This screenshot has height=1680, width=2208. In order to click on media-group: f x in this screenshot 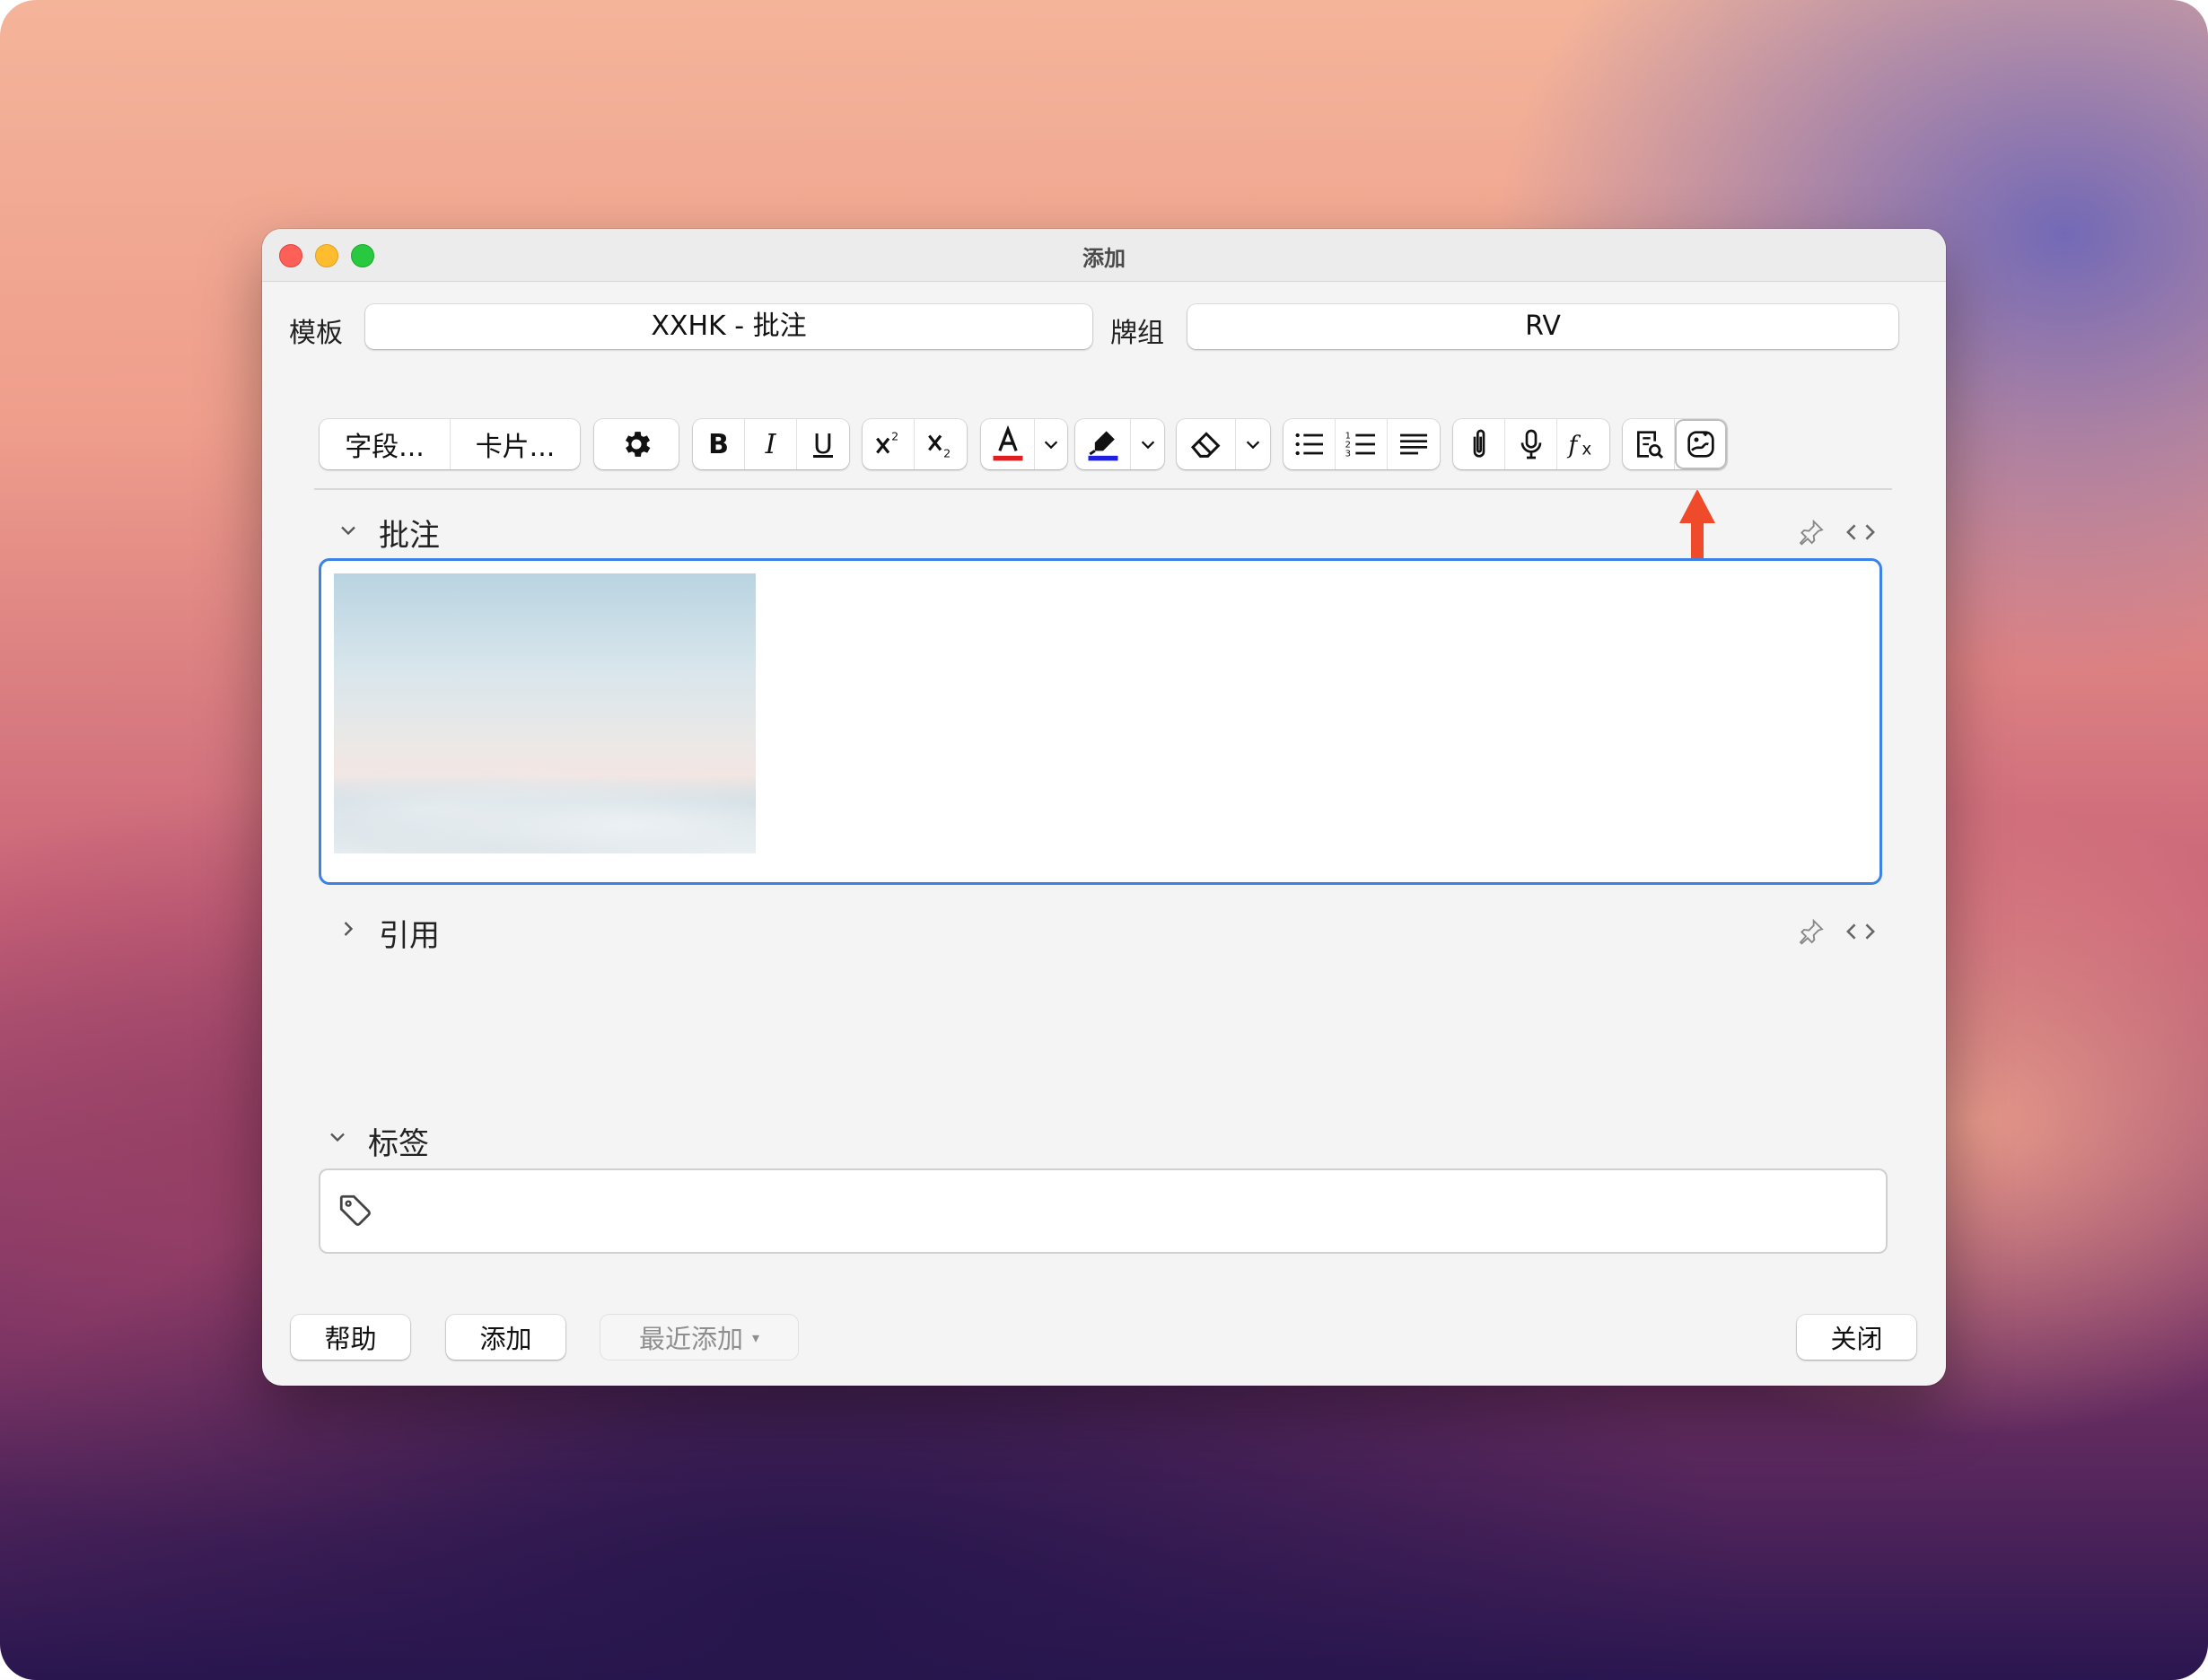, I will do `click(1531, 444)`.